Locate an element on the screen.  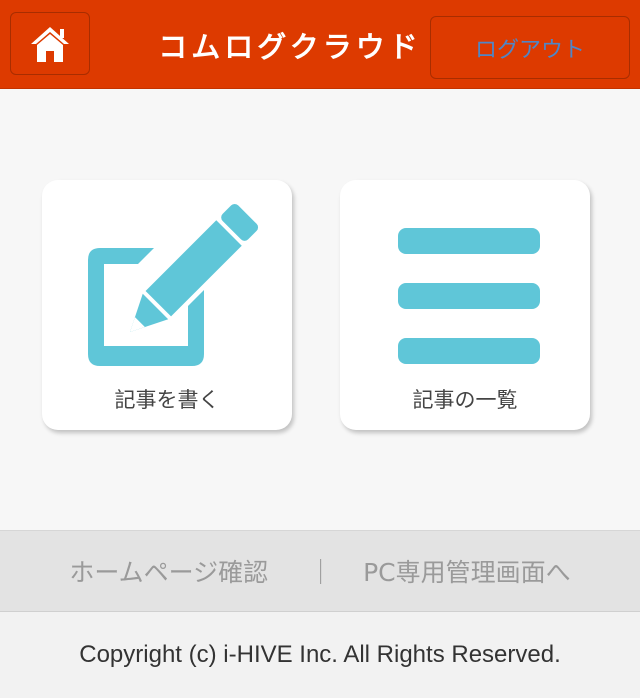
homepage-link: ホームページ確認 is located at coordinates (168, 571).